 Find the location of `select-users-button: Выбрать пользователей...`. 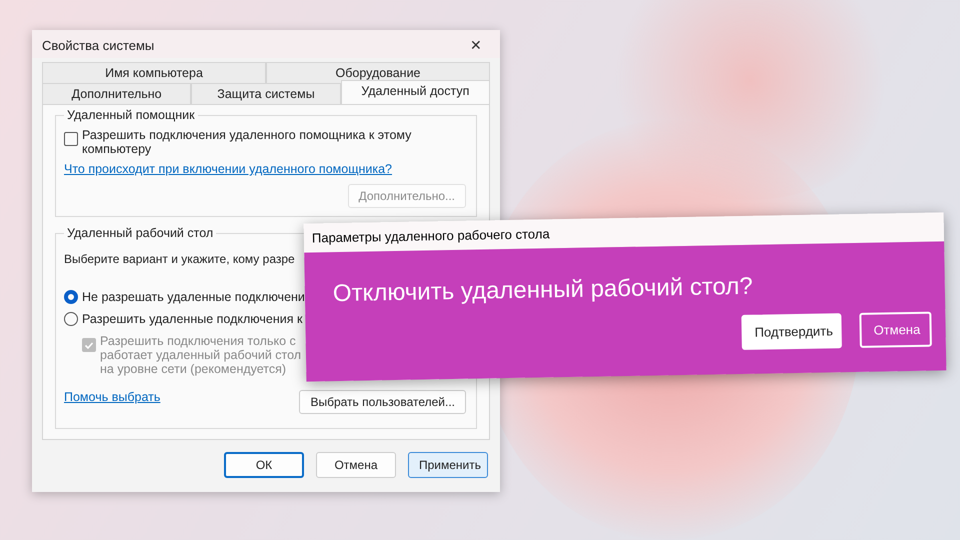

select-users-button: Выбрать пользователей... is located at coordinates (382, 402).